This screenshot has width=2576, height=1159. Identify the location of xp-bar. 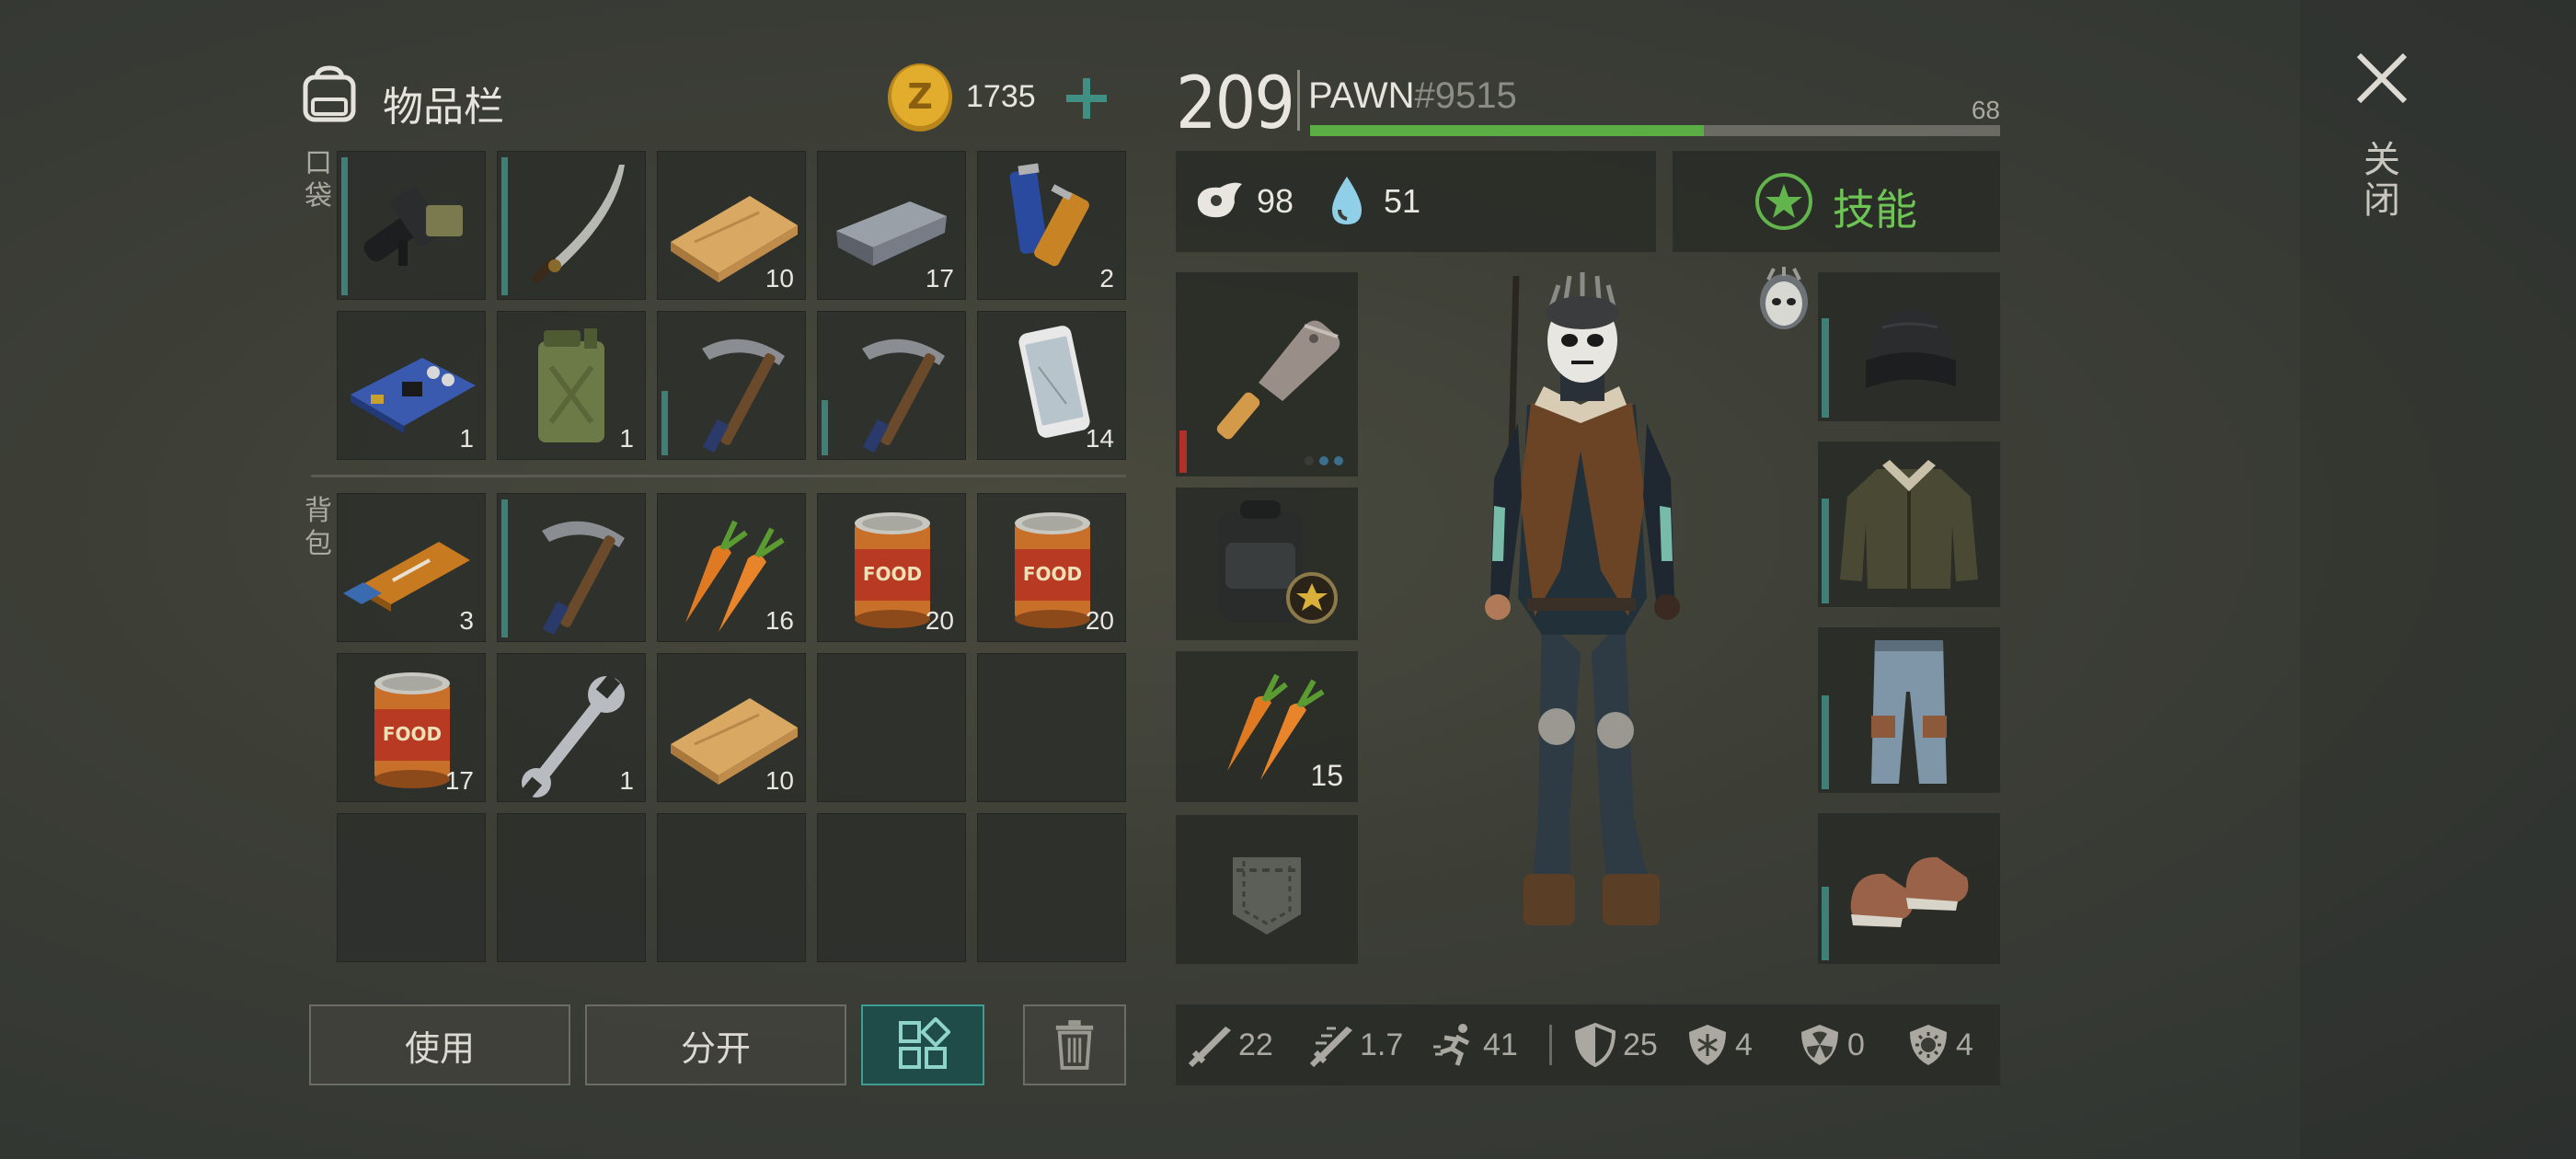
(1655, 130).